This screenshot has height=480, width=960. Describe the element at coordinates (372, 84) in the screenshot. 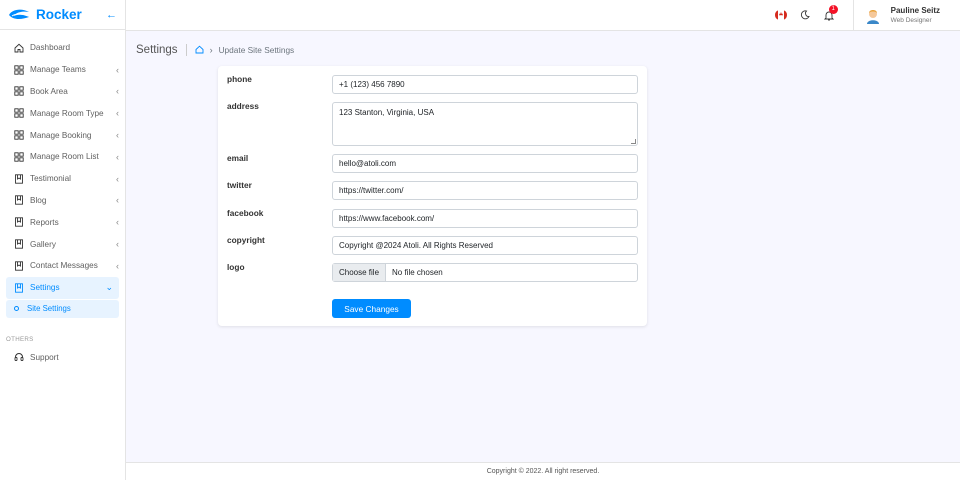

I see `phone-value: +1 (123) 456 7890` at that location.